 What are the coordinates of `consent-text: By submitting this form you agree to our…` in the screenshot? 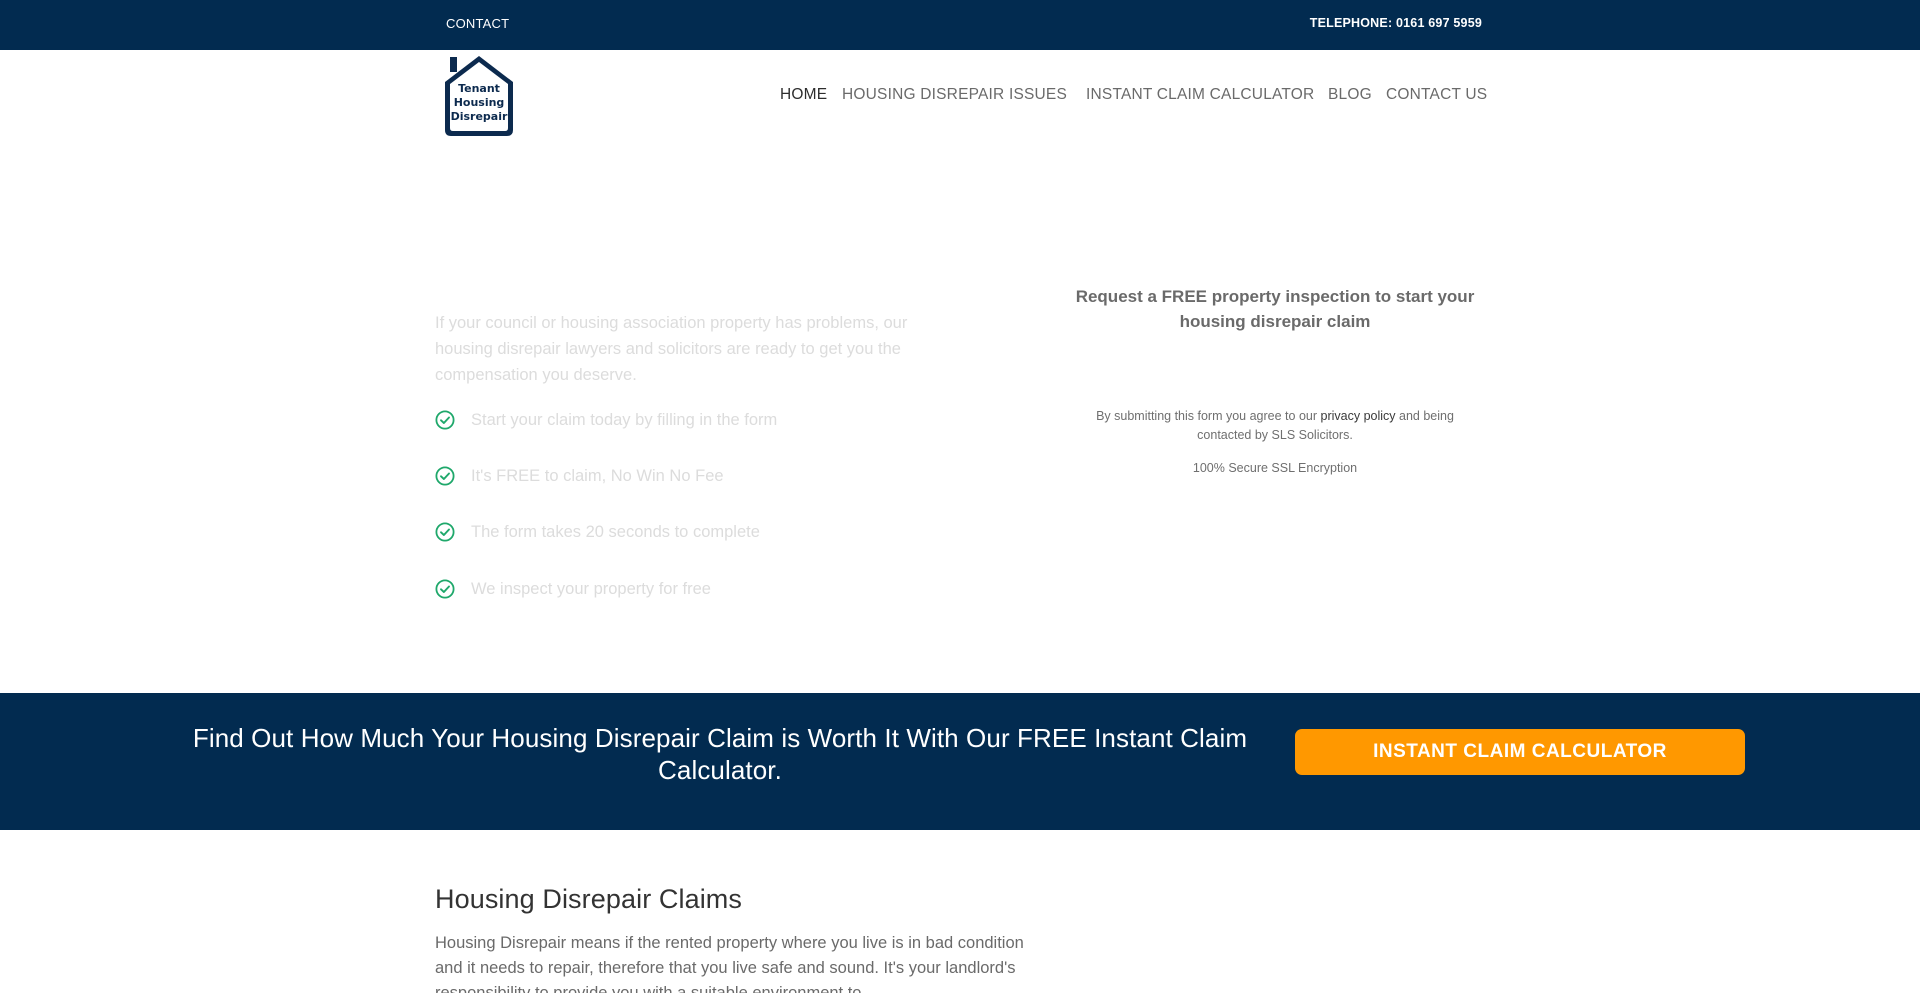 It's located at (1275, 425).